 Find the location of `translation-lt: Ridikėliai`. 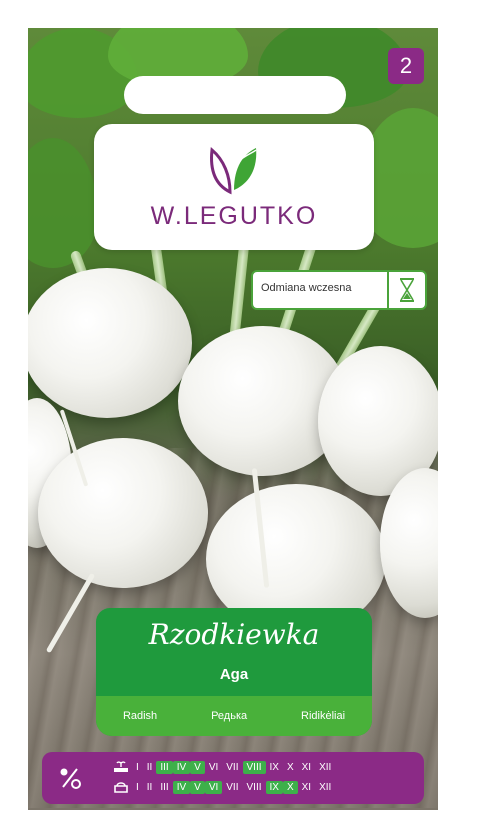

translation-lt: Ridikėliai is located at coordinates (323, 716).